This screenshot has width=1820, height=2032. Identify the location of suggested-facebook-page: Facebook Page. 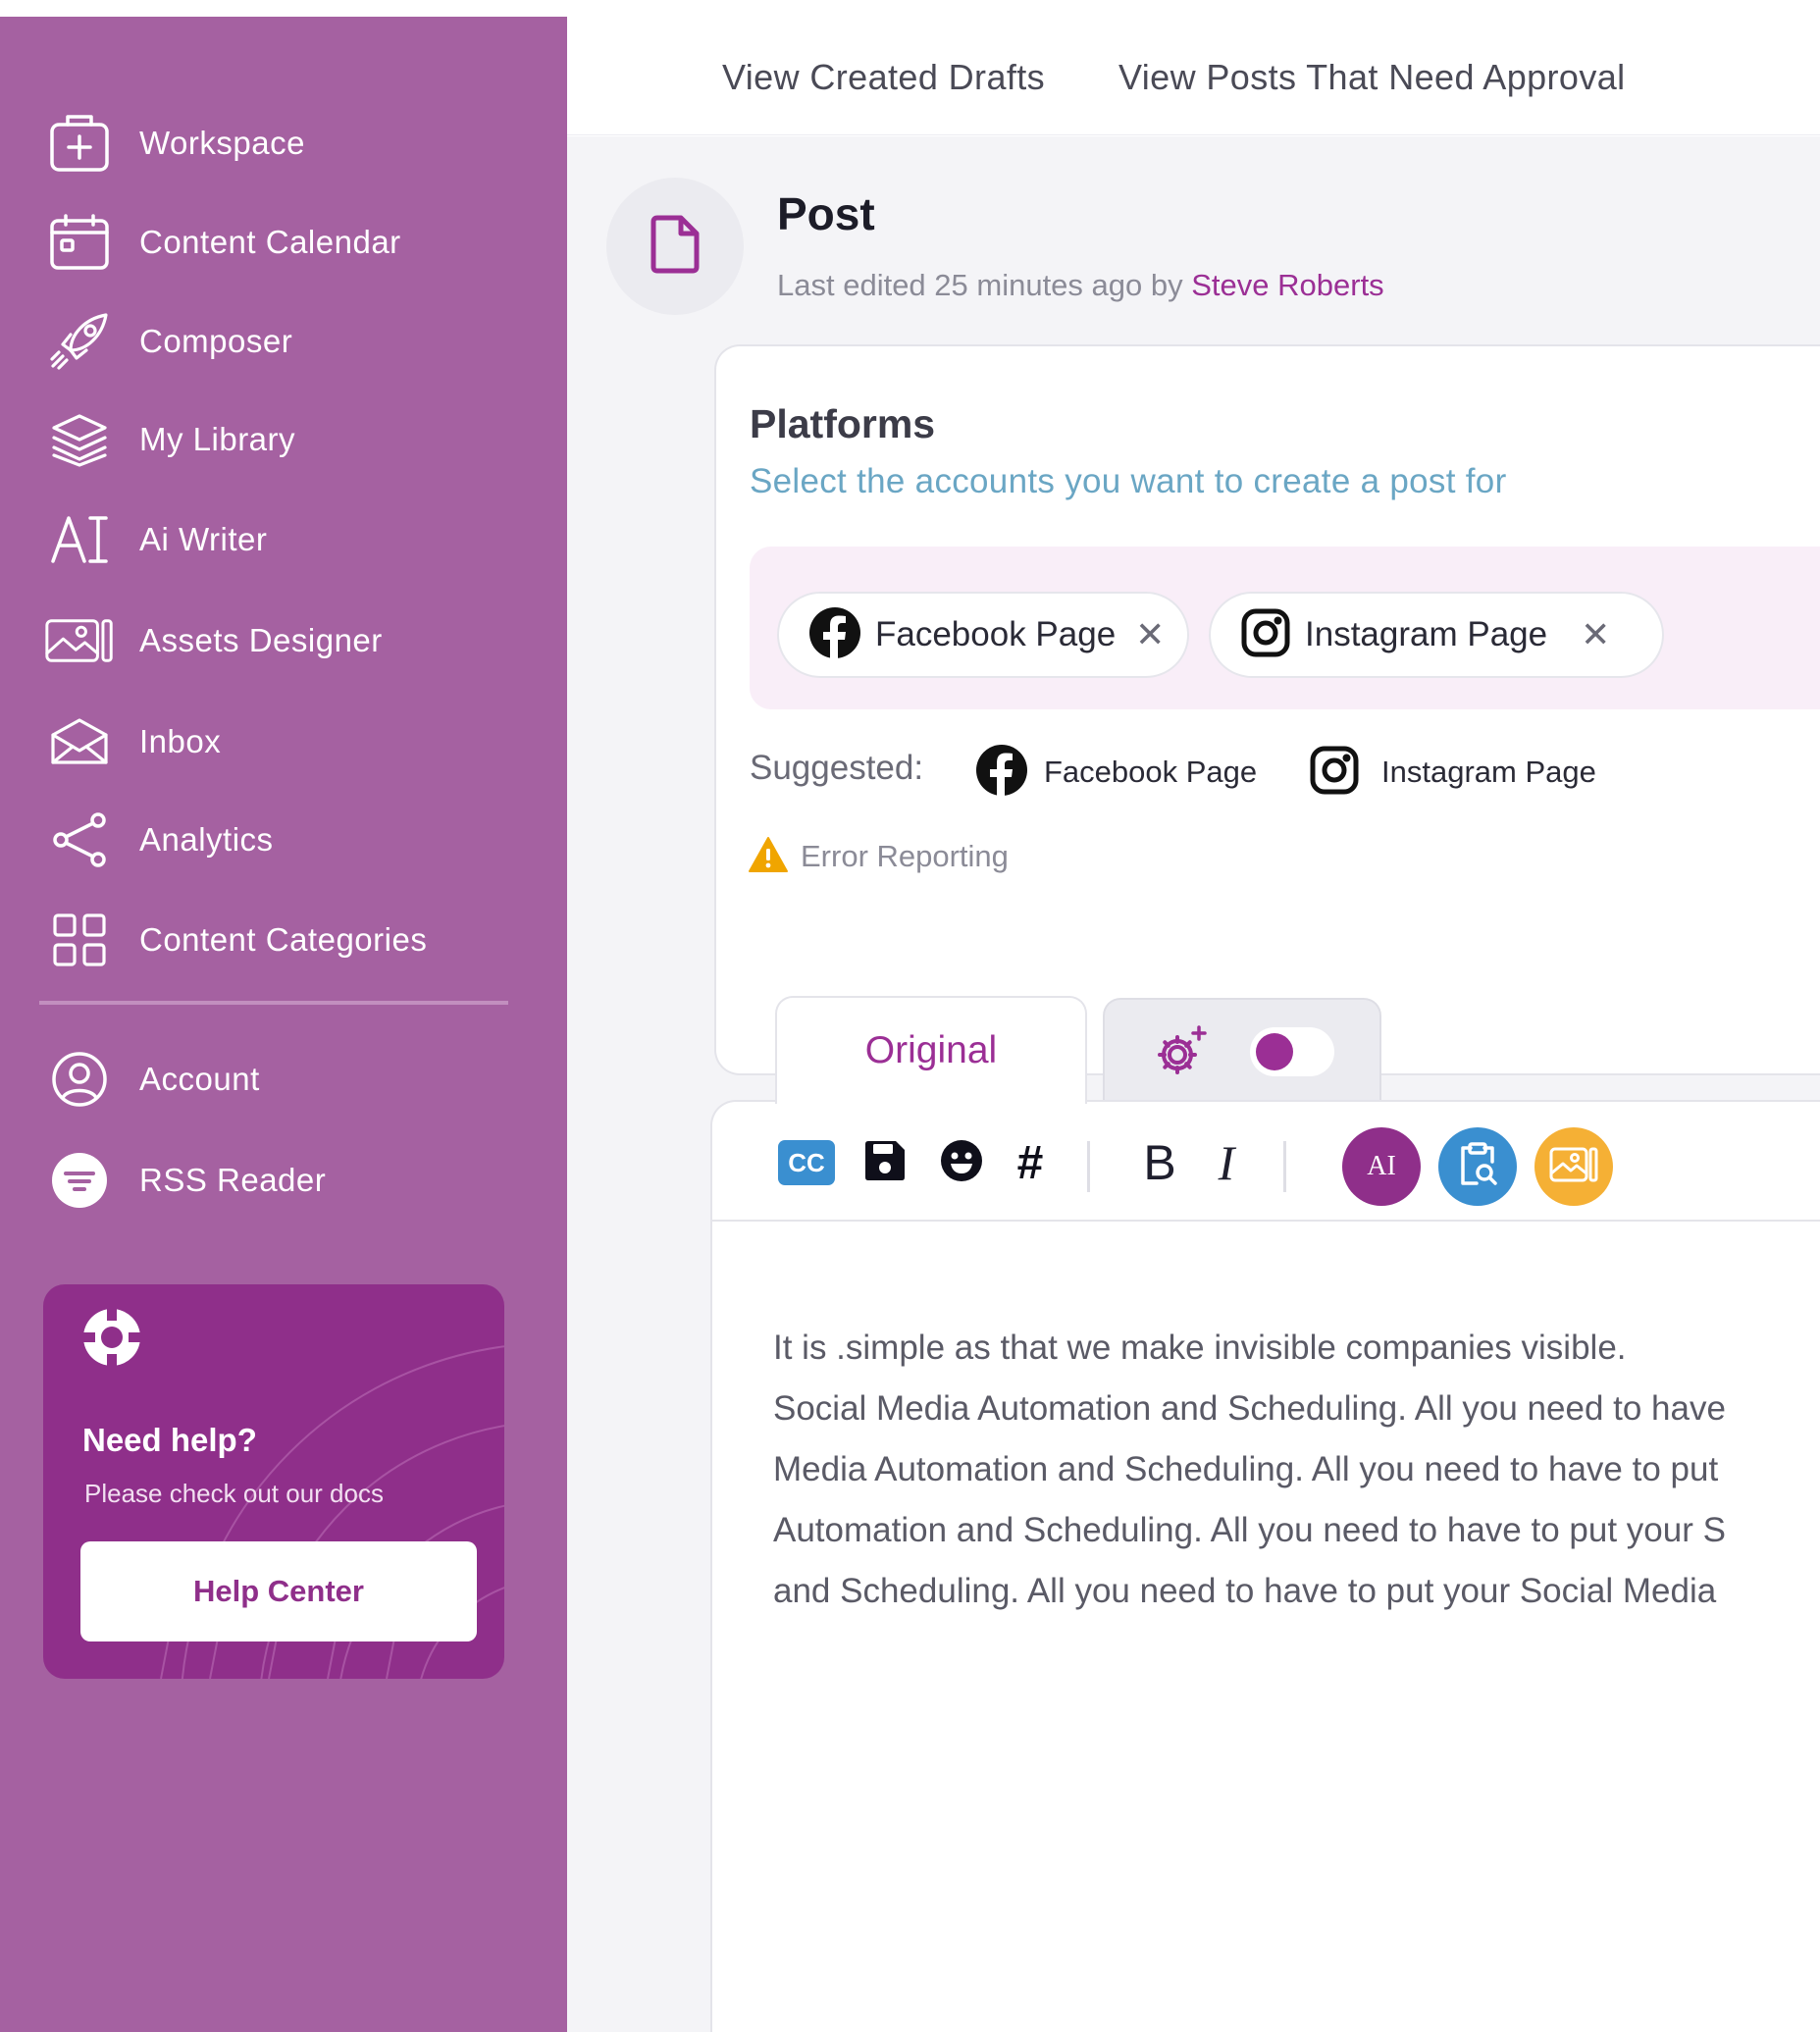
(1116, 773).